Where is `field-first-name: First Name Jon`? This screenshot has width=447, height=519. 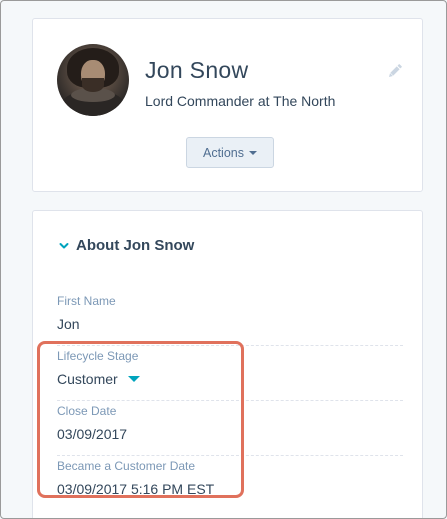 field-first-name: First Name Jon is located at coordinates (230, 320).